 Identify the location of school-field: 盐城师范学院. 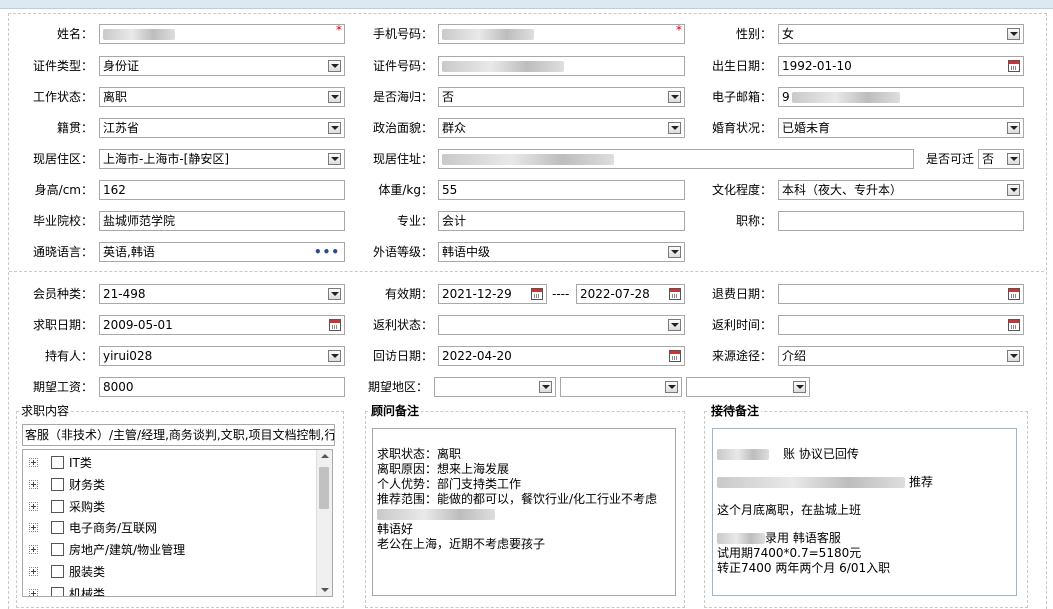
(222, 221).